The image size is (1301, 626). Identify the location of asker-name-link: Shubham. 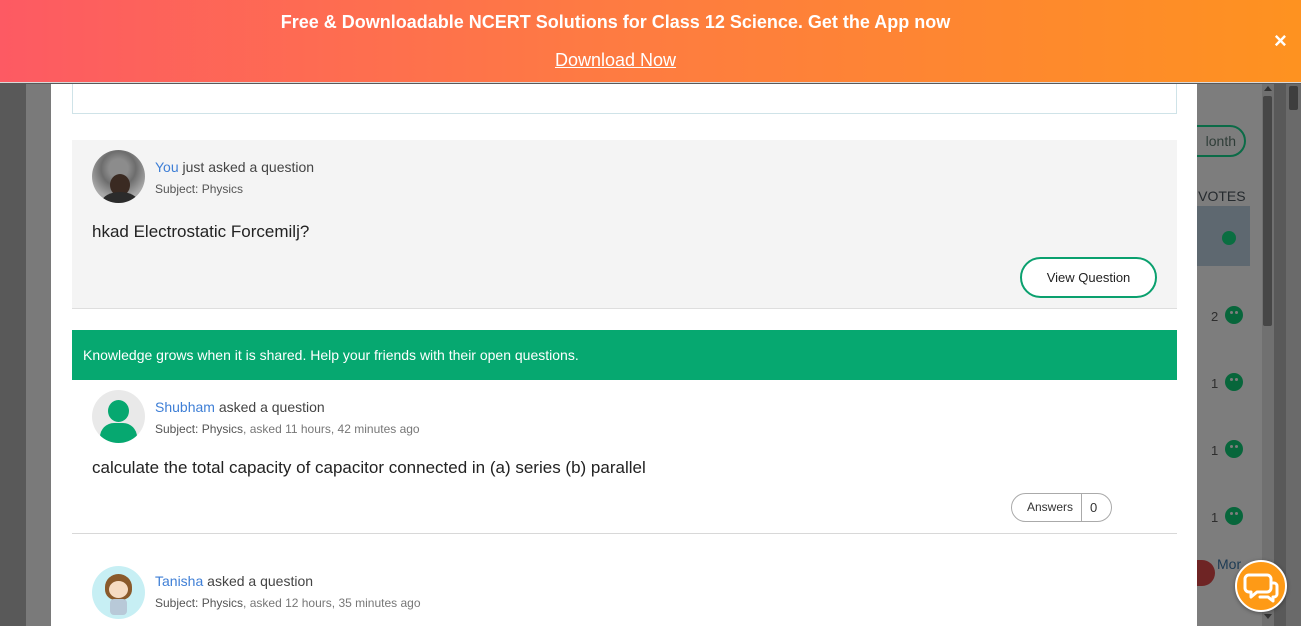
(185, 407).